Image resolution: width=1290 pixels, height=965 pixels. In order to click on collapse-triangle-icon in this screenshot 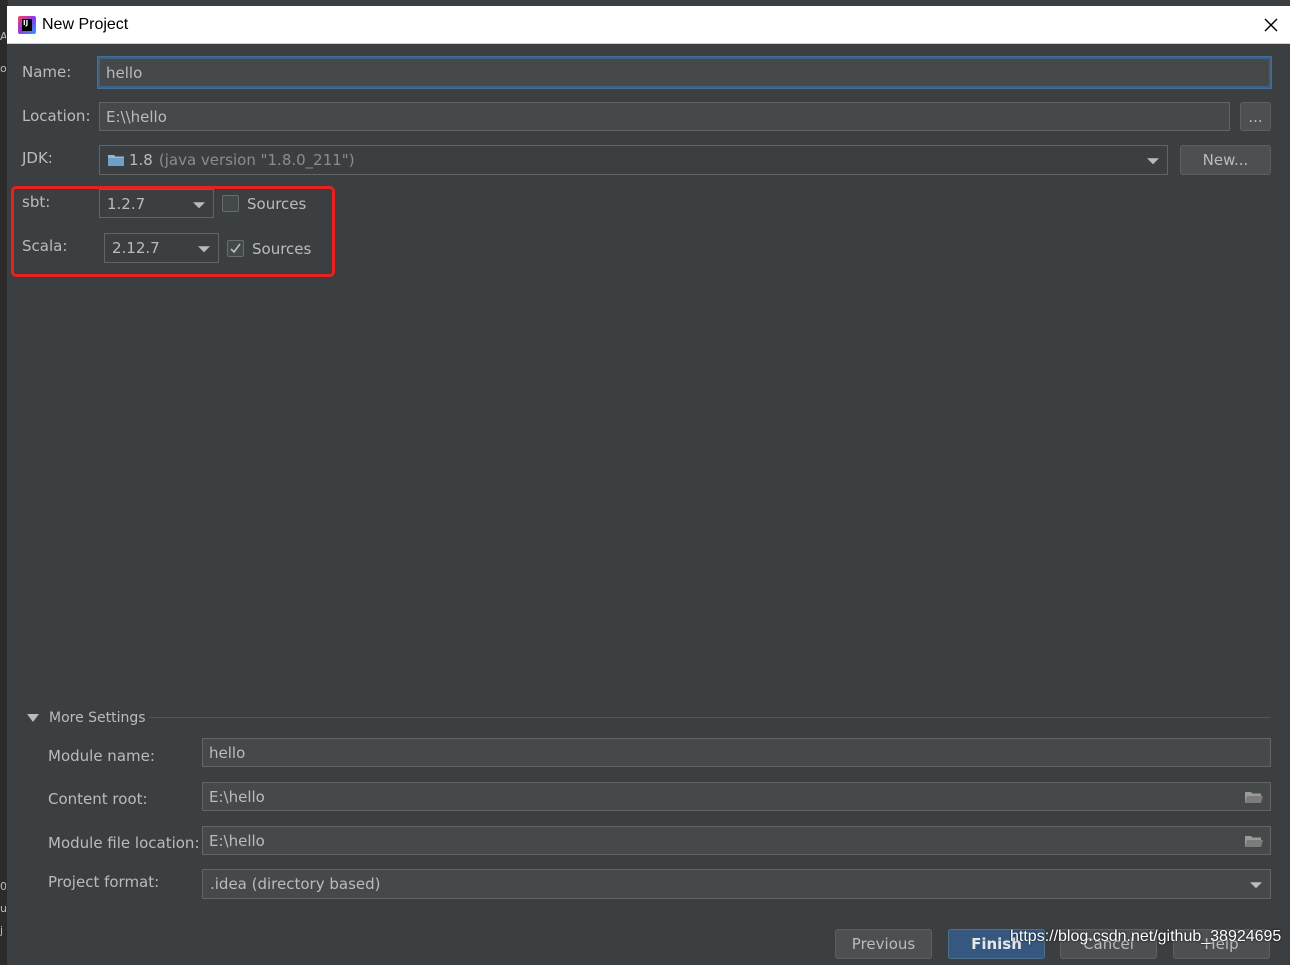, I will do `click(33, 718)`.